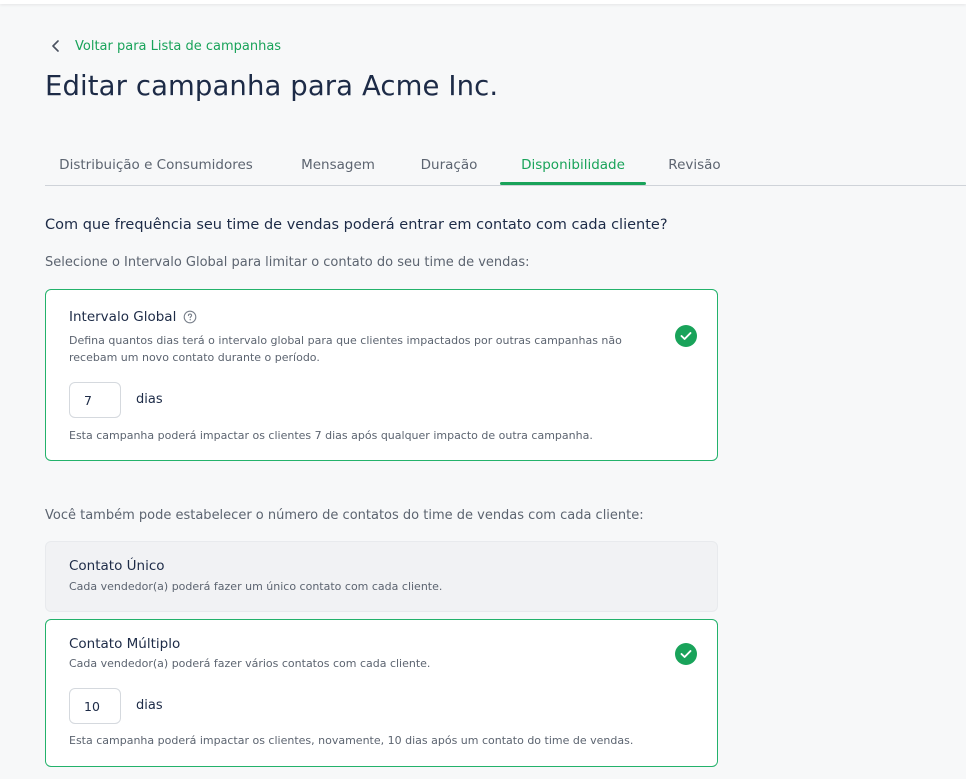 Image resolution: width=966 pixels, height=779 pixels. I want to click on question-circle-icon, so click(190, 317).